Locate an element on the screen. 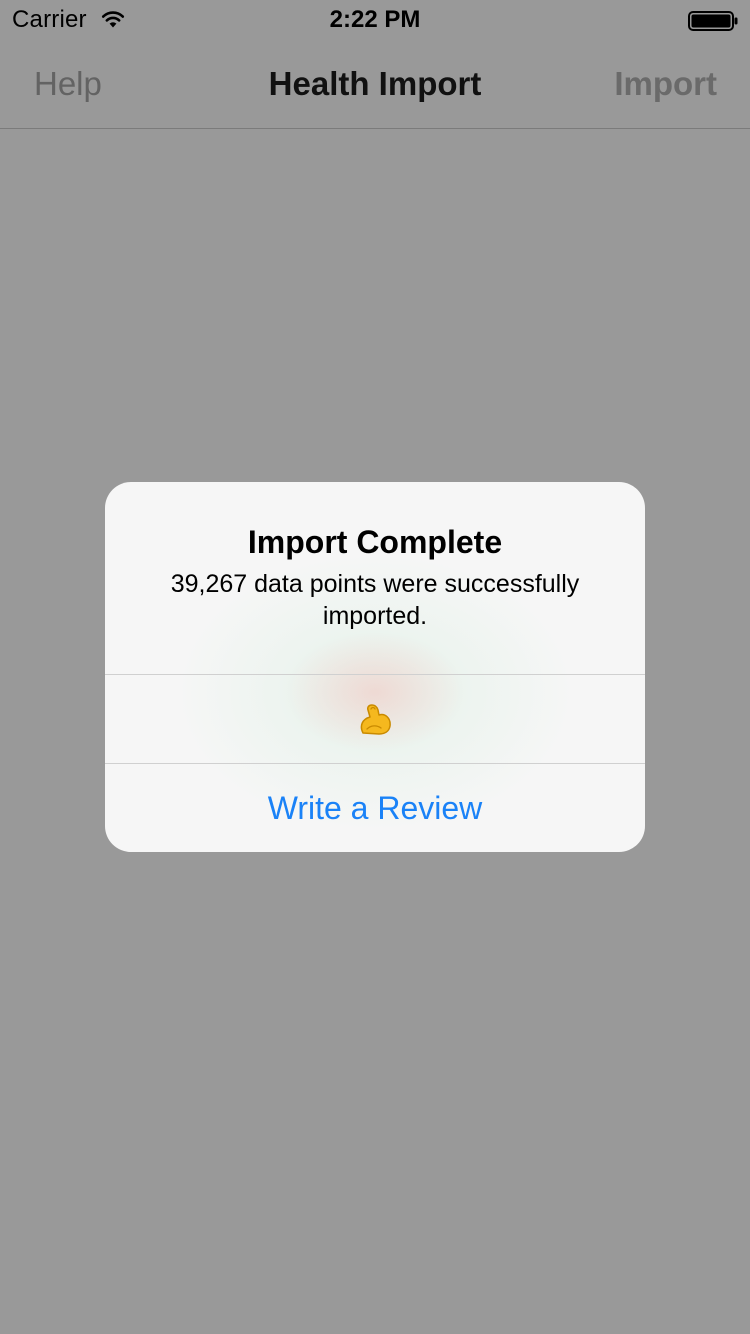 This screenshot has height=1334, width=750. flexed-biceps-button is located at coordinates (375, 719).